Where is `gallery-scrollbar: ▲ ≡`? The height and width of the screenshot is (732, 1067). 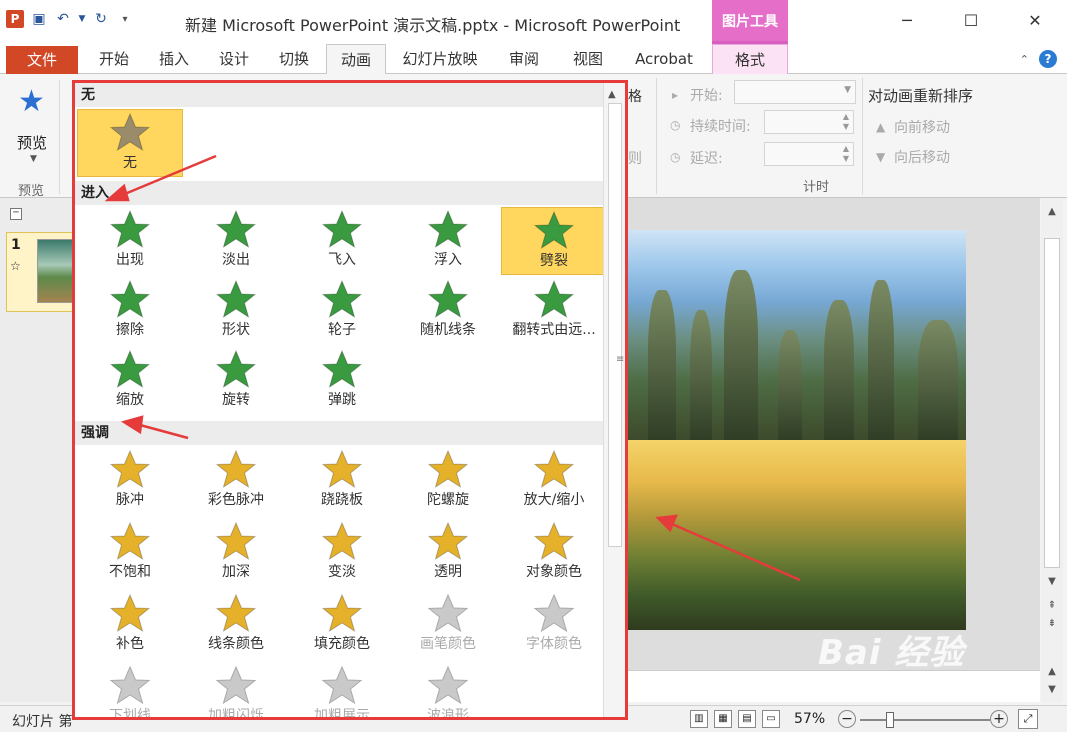
gallery-scrollbar: ▲ ≡ is located at coordinates (614, 400).